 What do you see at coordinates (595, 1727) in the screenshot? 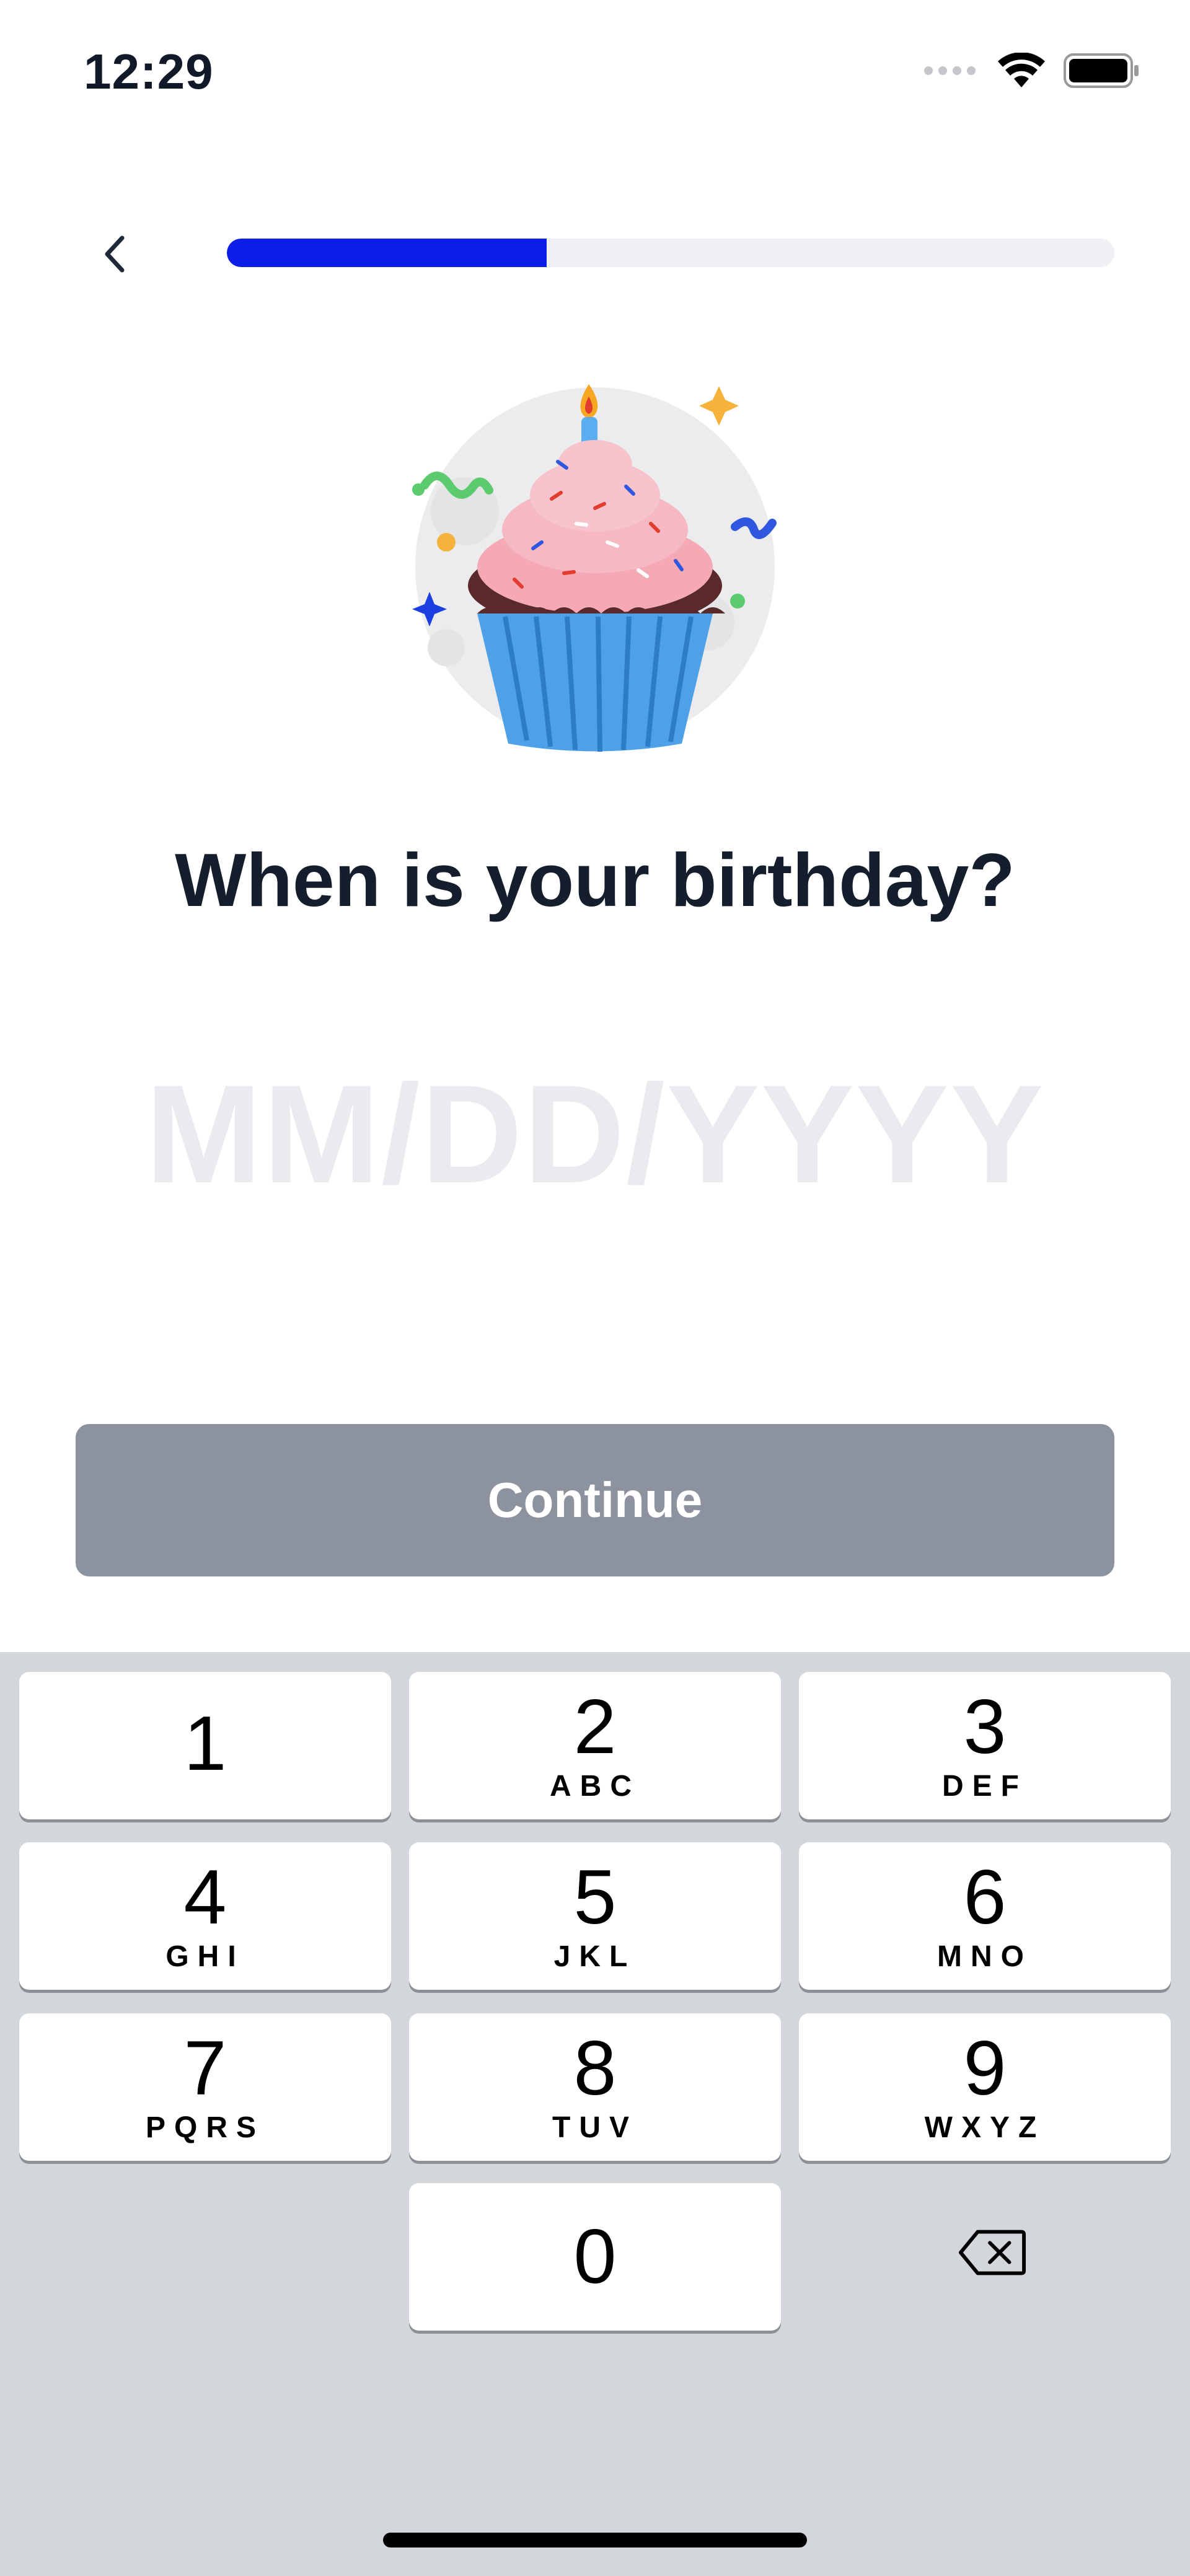
I see `key-digit: 2` at bounding box center [595, 1727].